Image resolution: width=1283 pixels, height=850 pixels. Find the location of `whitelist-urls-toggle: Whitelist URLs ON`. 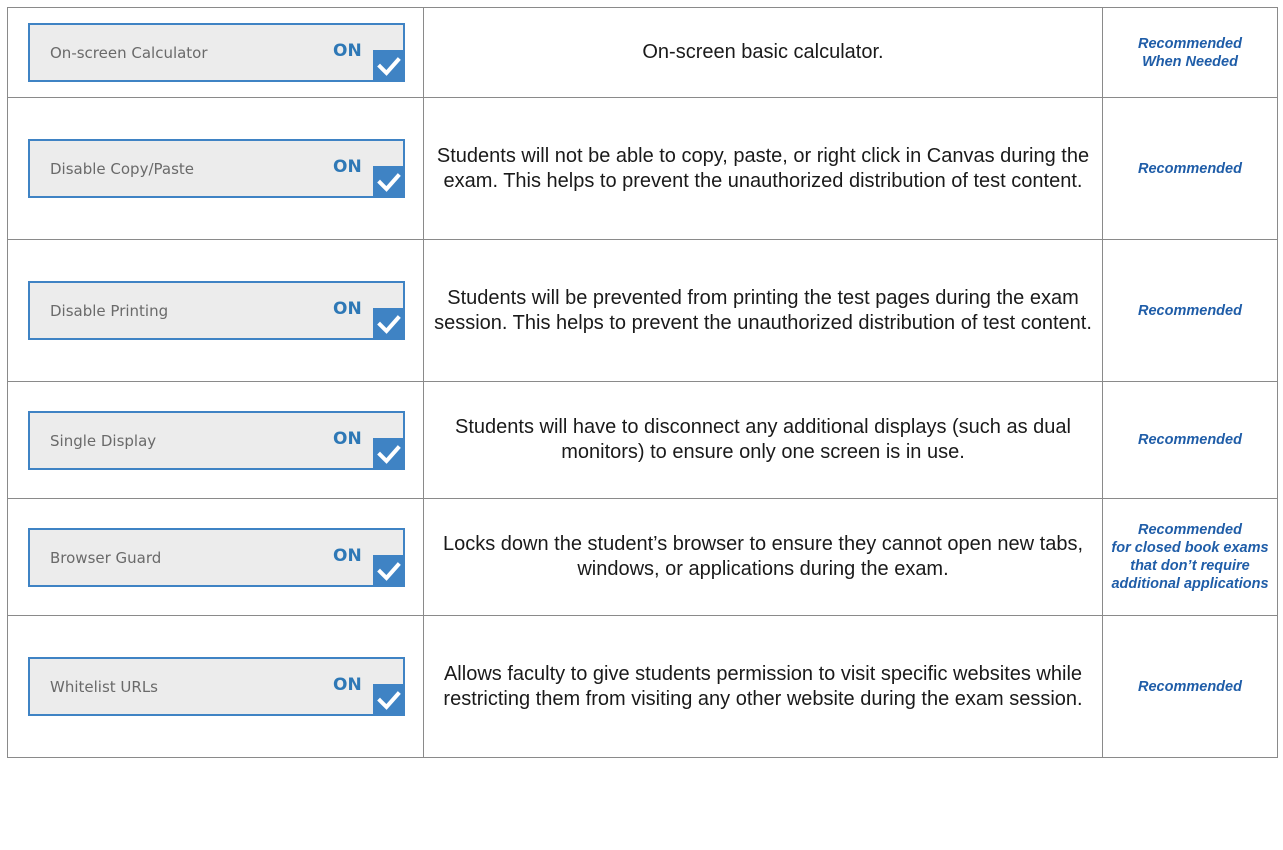

whitelist-urls-toggle: Whitelist URLs ON is located at coordinates (216, 686).